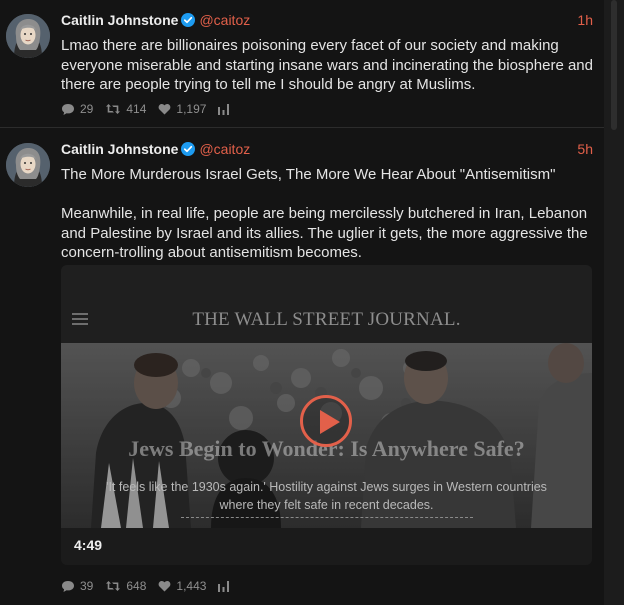  Describe the element at coordinates (327, 22) in the screenshot. I see `tweet-header: Caitlin Johnstone @caitoz 1h` at that location.